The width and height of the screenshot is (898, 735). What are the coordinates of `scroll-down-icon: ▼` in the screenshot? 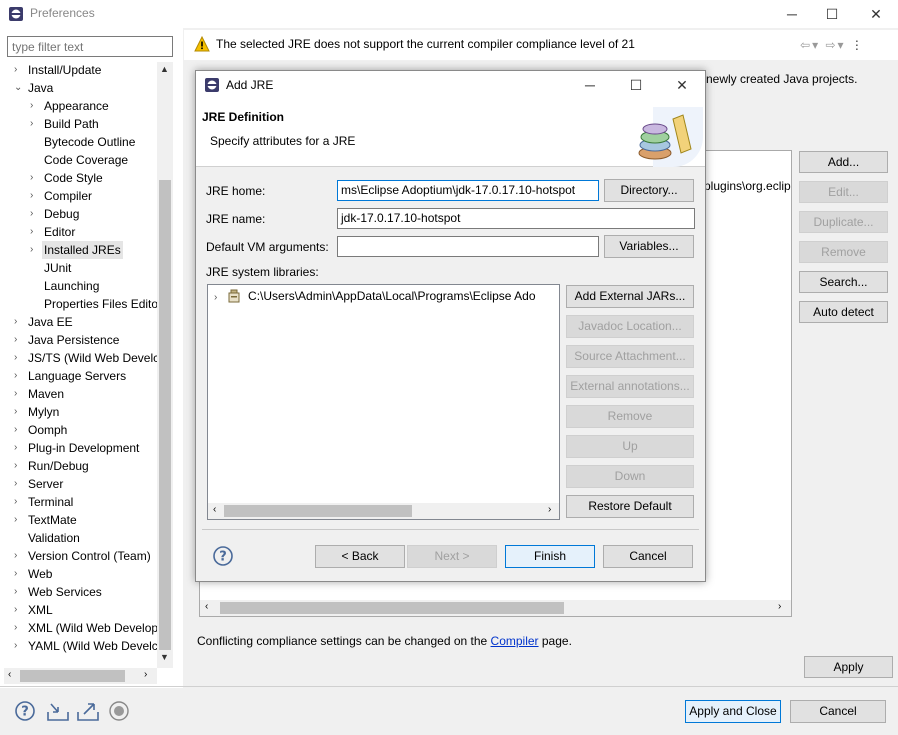 It's located at (164, 657).